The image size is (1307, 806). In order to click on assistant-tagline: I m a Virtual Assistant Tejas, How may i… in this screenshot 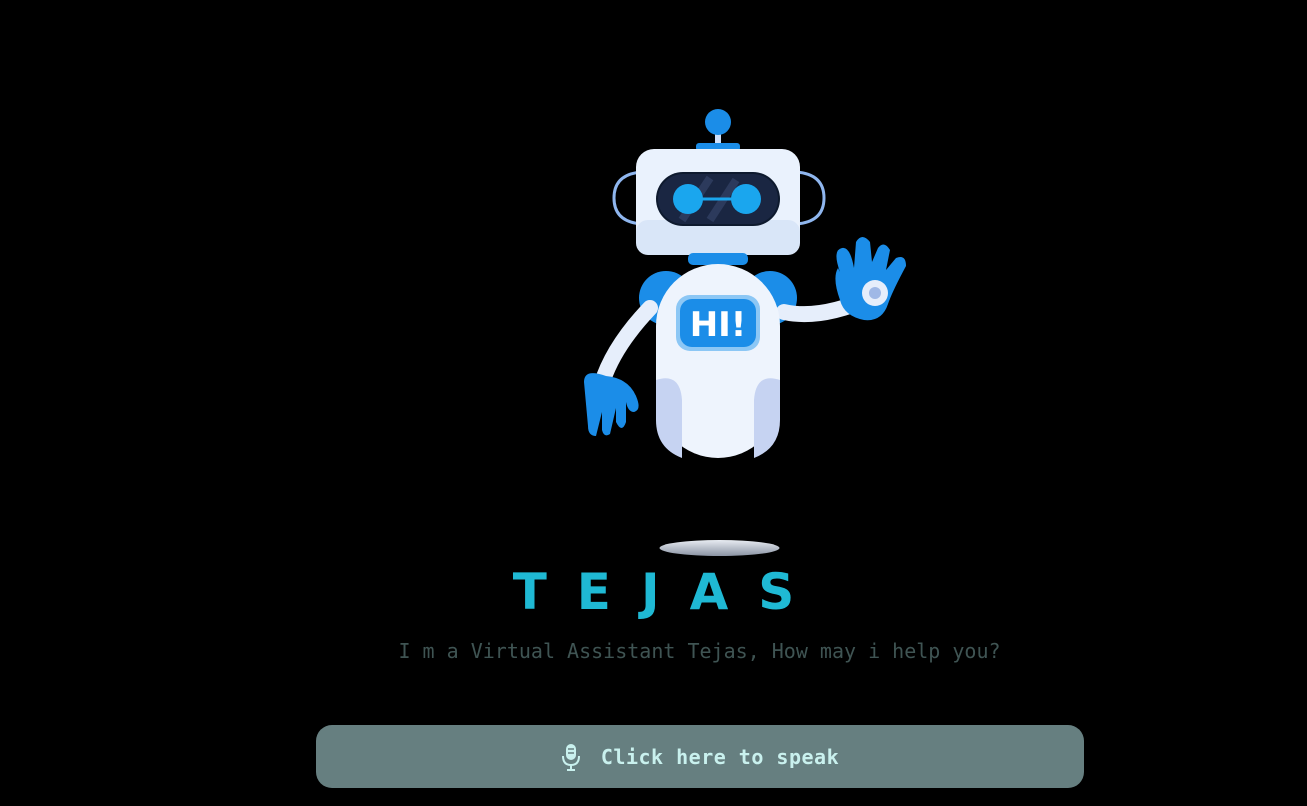, I will do `click(699, 651)`.